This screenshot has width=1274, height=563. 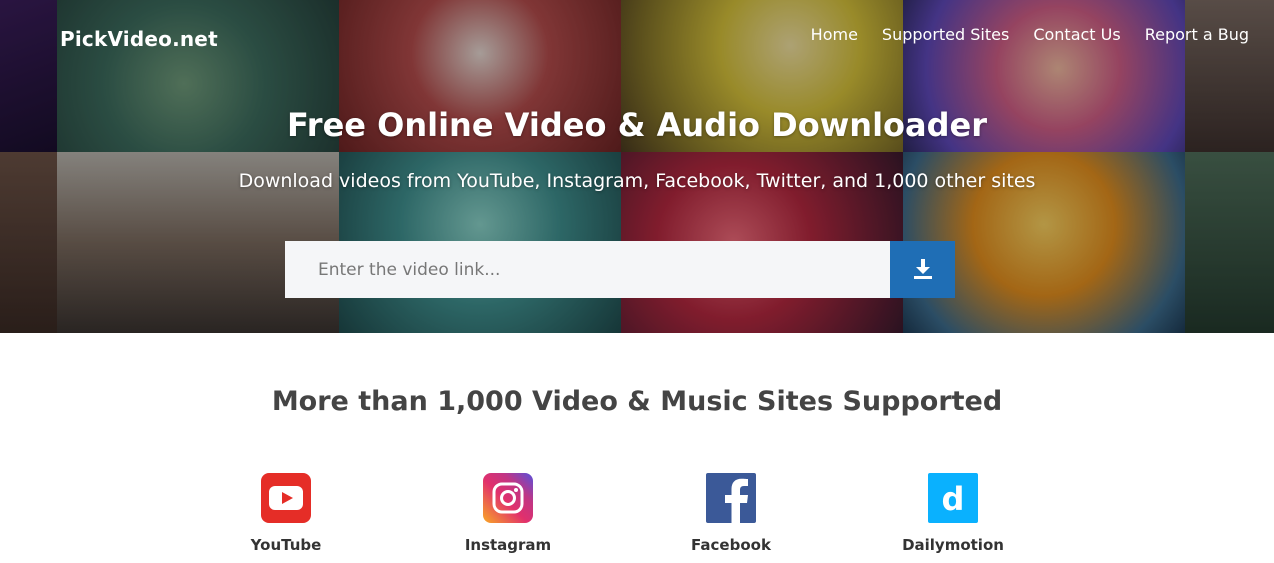 I want to click on site-name: YouTube, so click(x=286, y=545).